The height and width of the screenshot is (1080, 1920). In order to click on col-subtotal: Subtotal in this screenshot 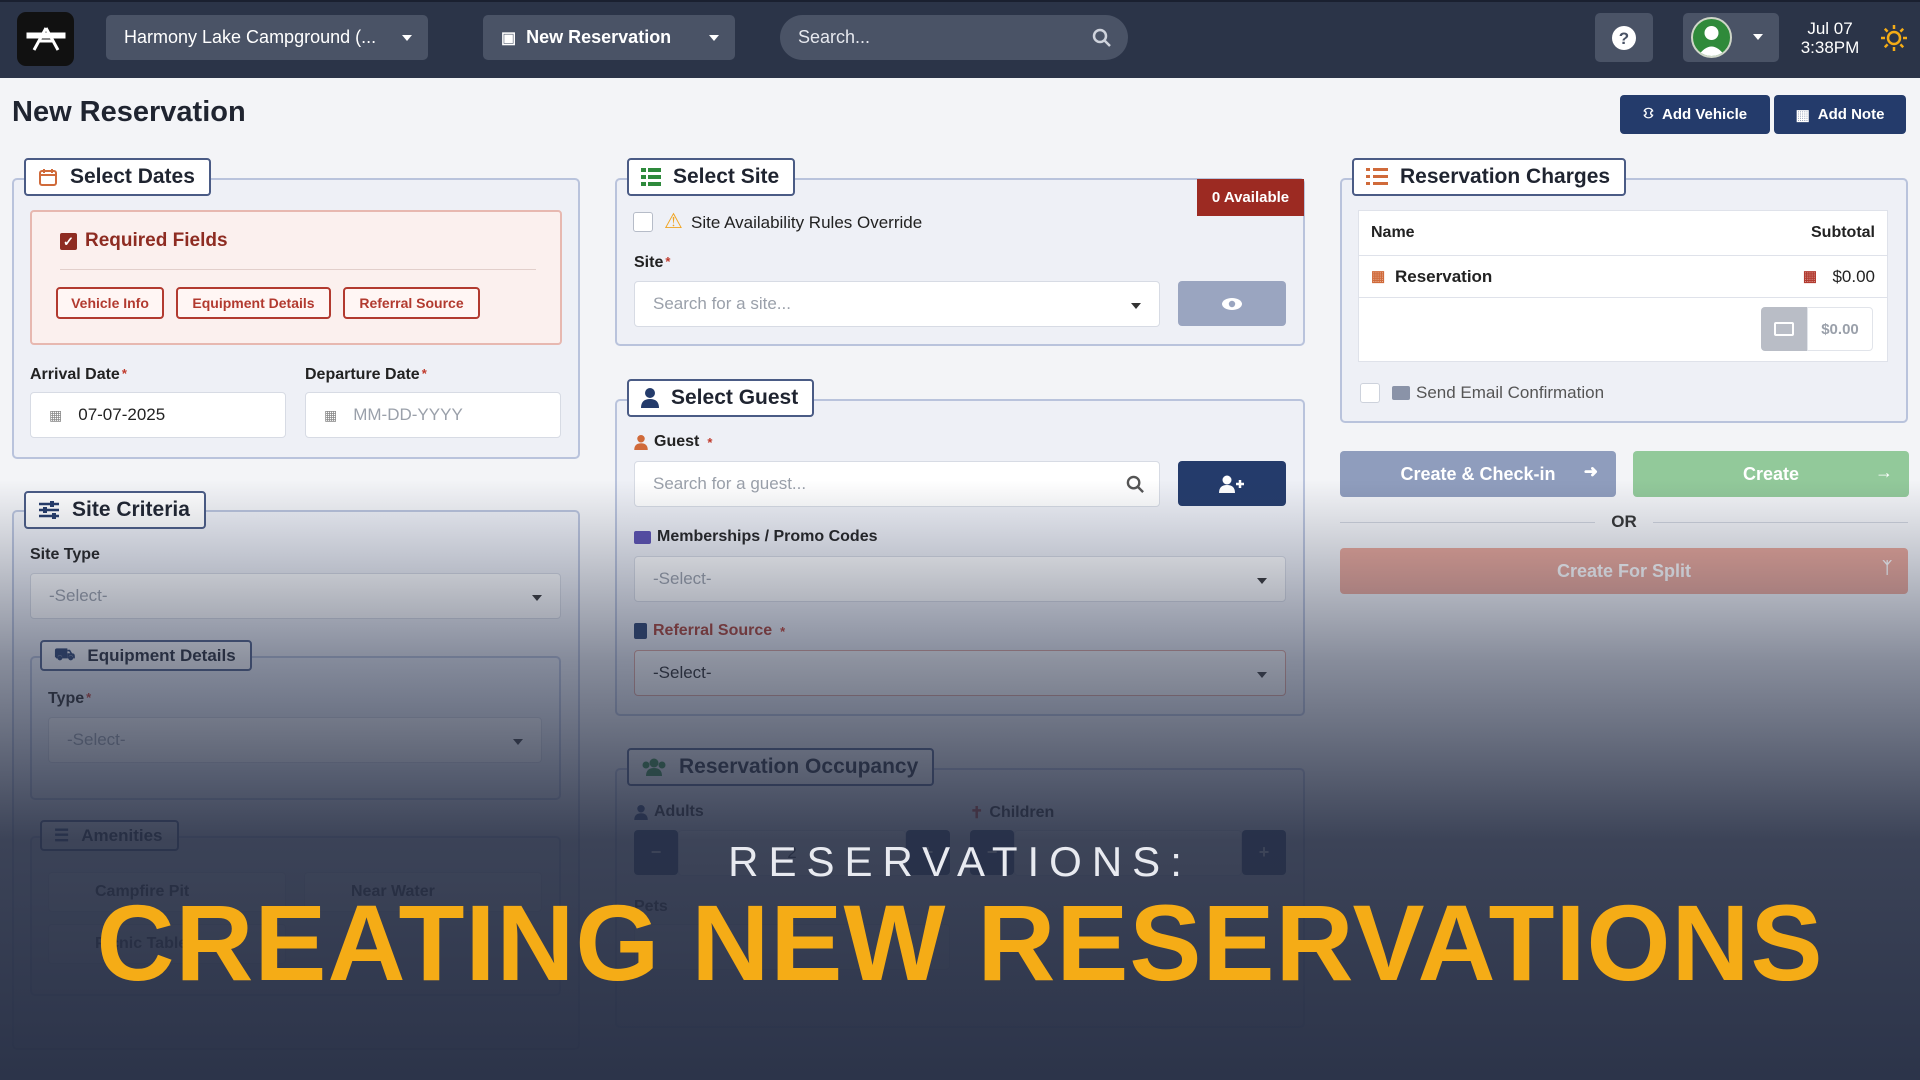, I will do `click(1843, 232)`.